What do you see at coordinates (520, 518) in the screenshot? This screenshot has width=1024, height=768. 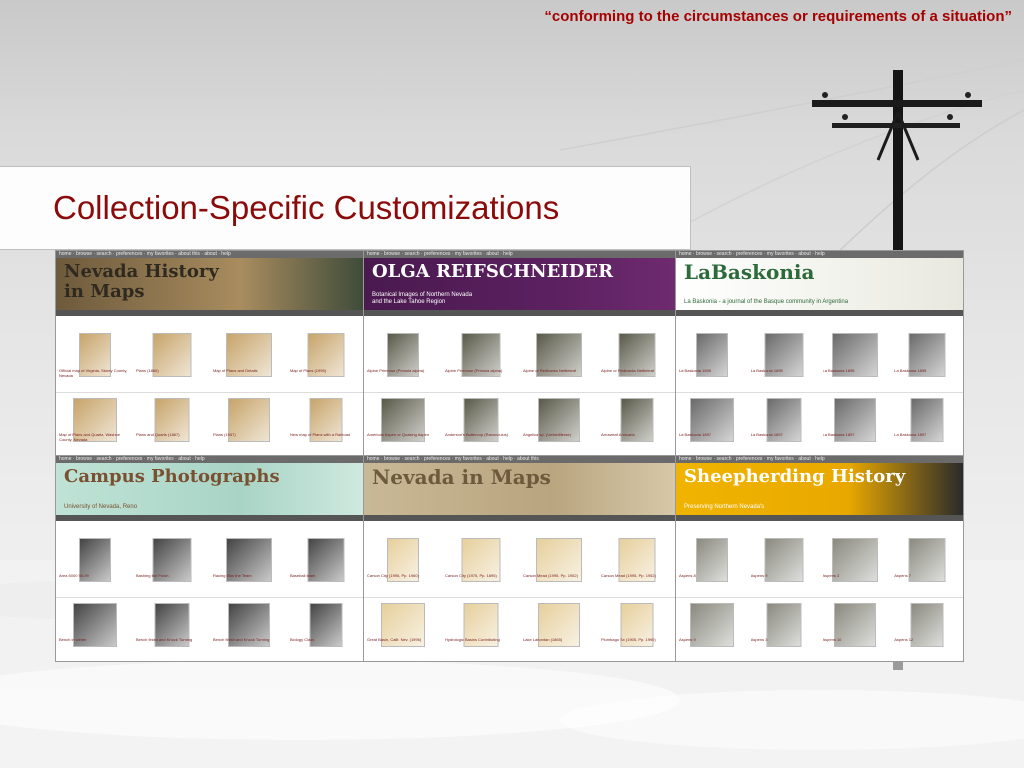 I see `results-toolbar` at bounding box center [520, 518].